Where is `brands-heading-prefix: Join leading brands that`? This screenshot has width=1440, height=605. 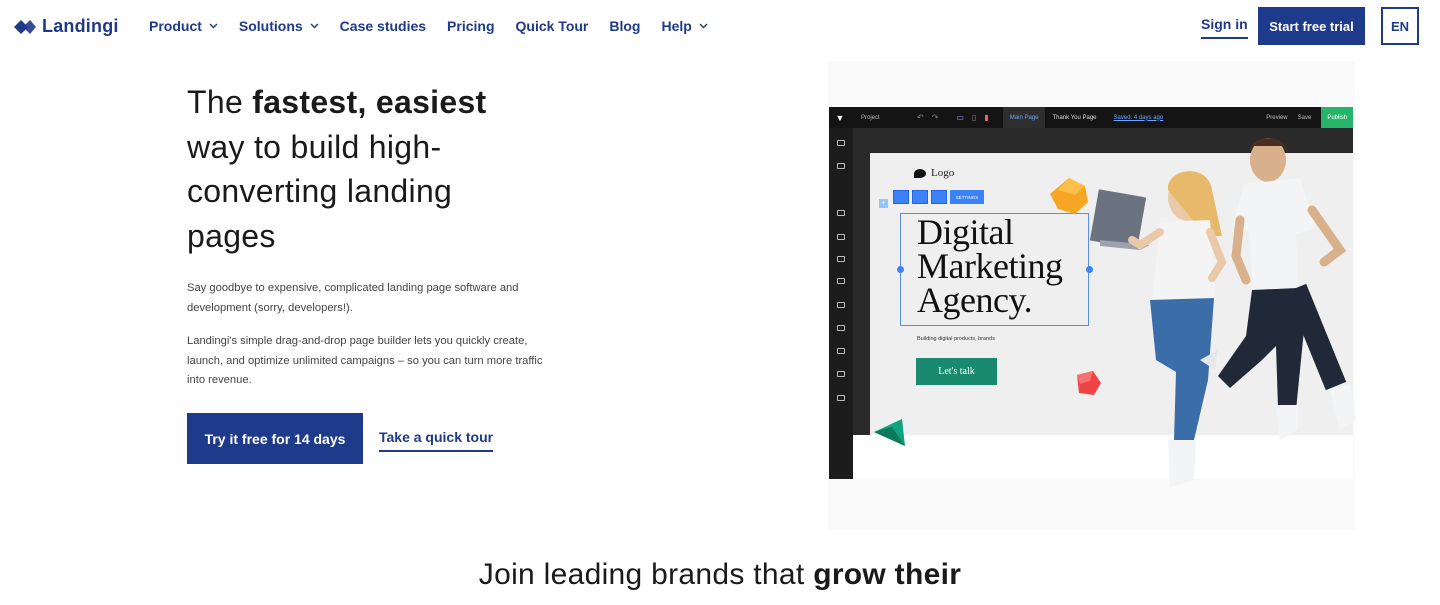
brands-heading-prefix: Join leading brands that is located at coordinates (646, 574).